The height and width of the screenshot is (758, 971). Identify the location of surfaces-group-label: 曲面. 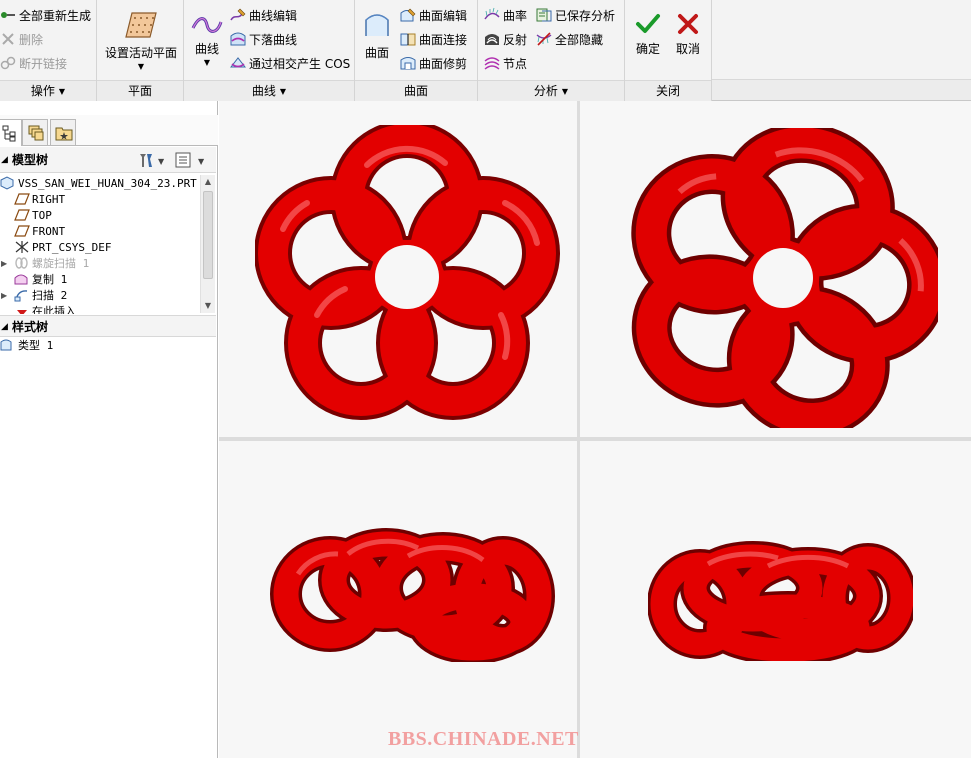
(416, 90).